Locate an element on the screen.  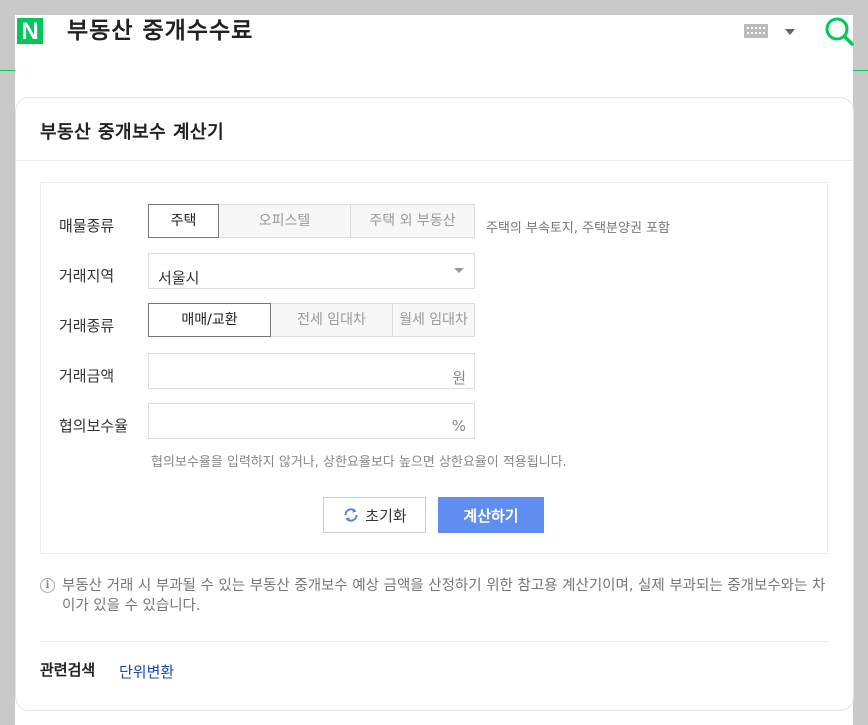
deal-type-tabs: 매매/교환 전세 임대차 월세 임대차 is located at coordinates (311, 320).